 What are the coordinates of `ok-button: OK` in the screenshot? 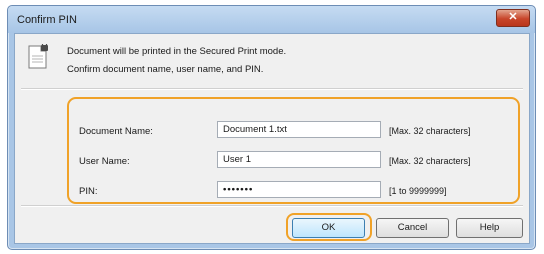 It's located at (328, 228).